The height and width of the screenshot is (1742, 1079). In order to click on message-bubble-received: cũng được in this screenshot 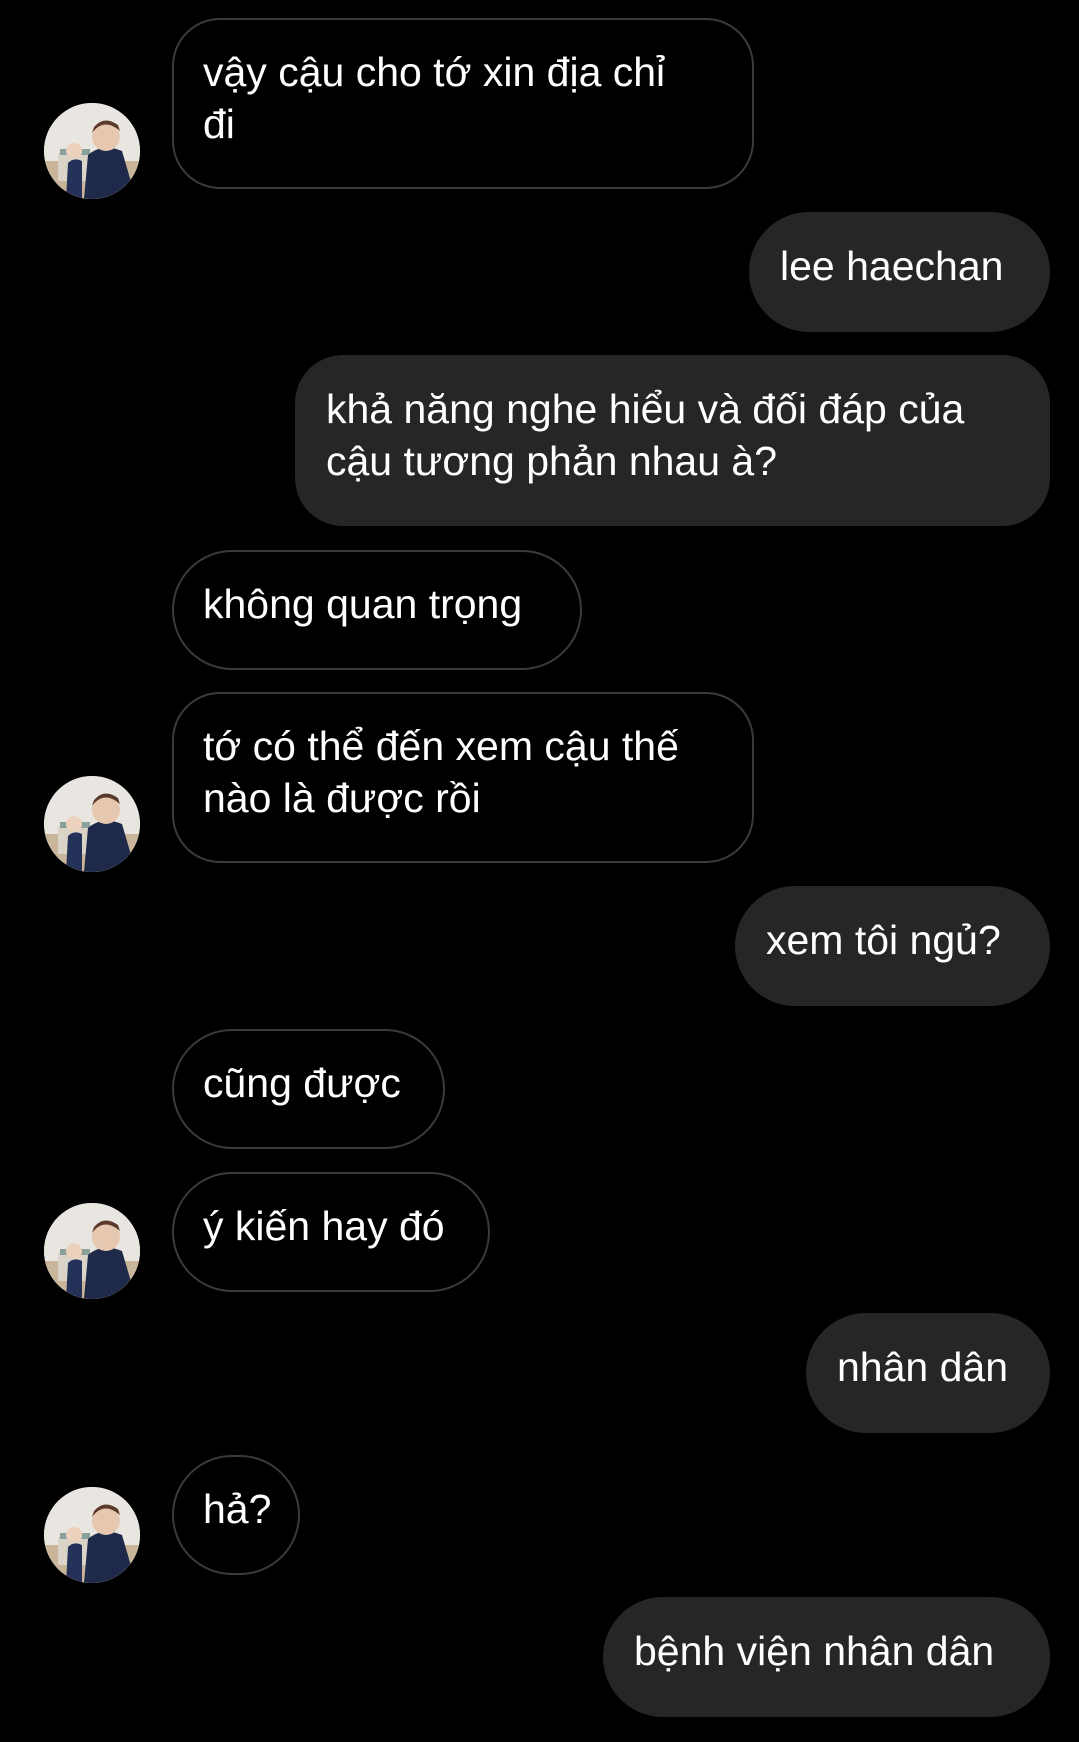, I will do `click(308, 1089)`.